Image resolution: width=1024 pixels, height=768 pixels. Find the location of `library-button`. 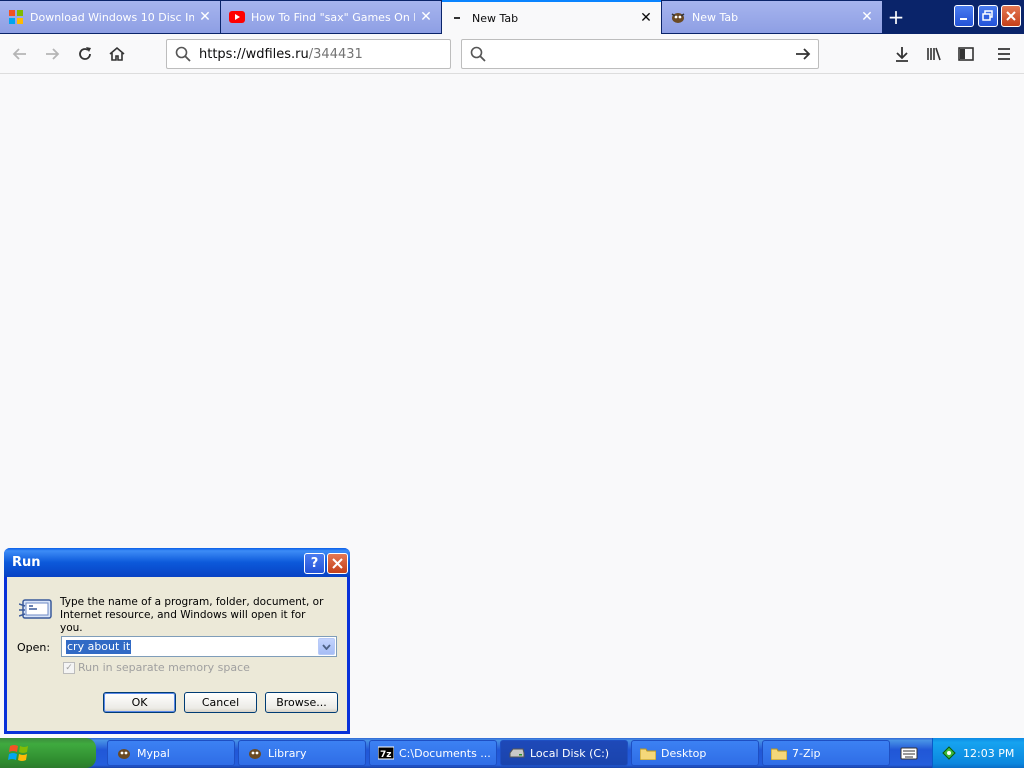

library-button is located at coordinates (934, 54).